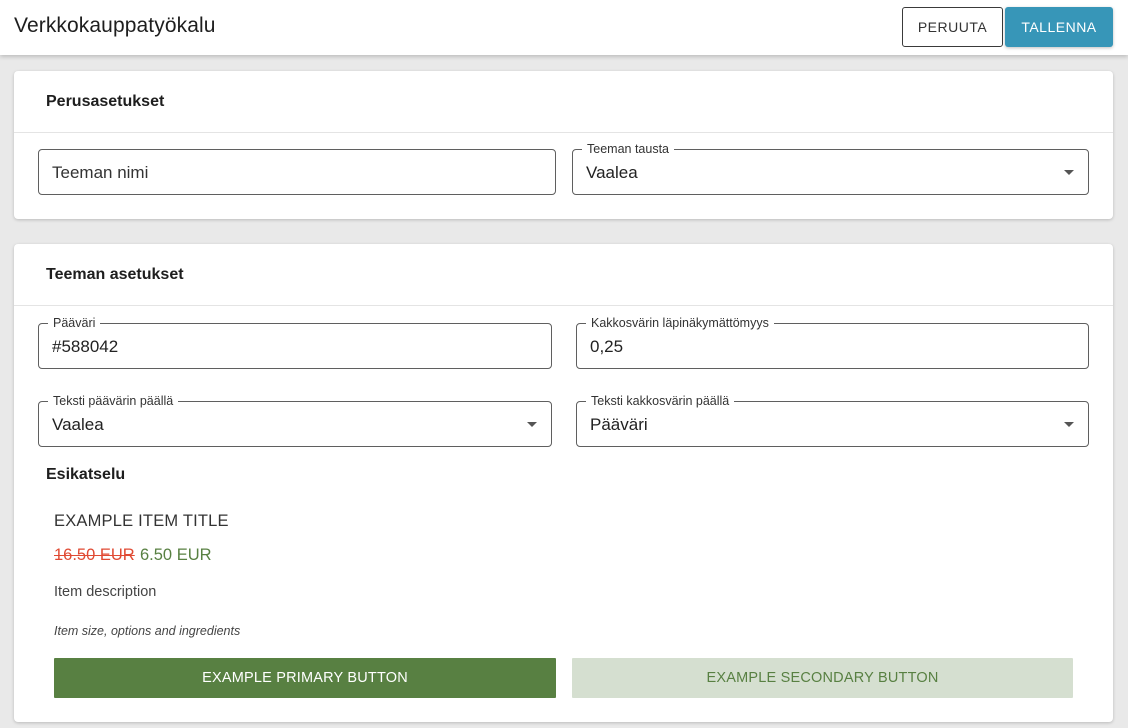 The image size is (1128, 728). Describe the element at coordinates (105, 592) in the screenshot. I see `item-description: Item description` at that location.